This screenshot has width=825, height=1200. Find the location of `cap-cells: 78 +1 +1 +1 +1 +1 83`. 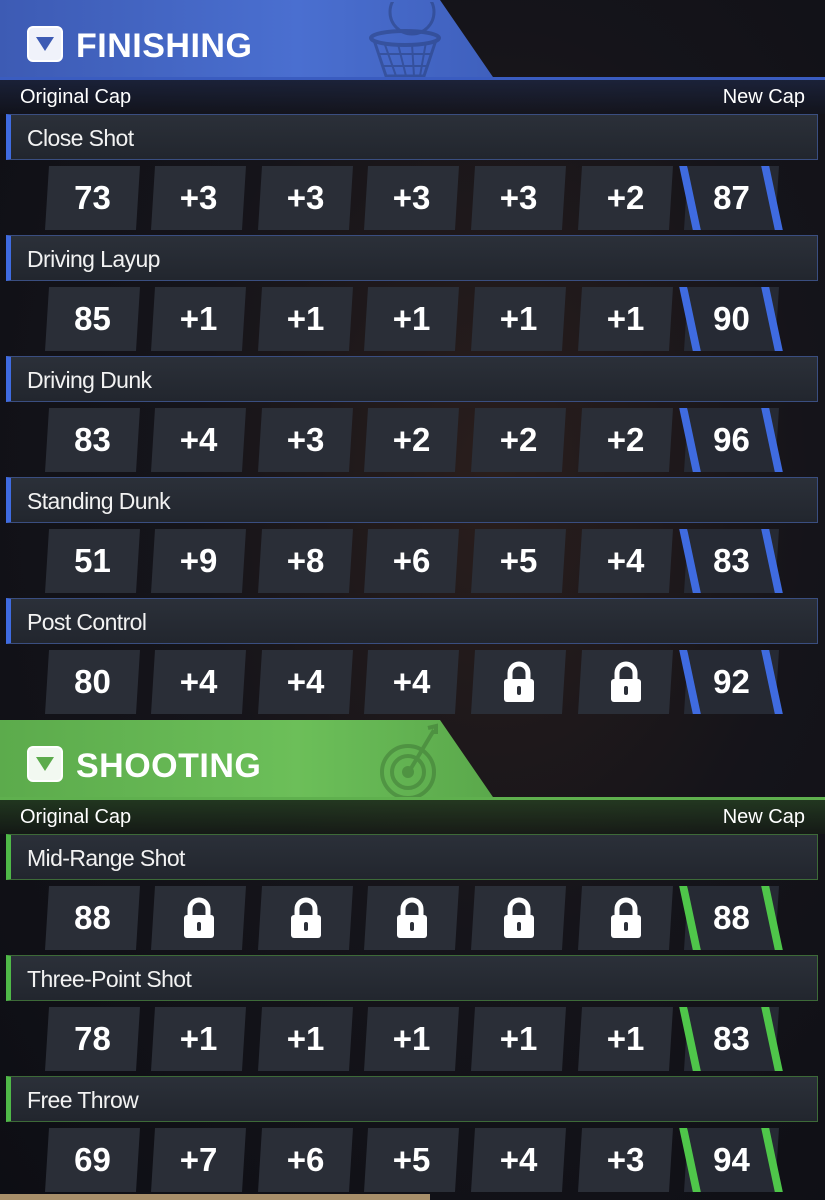

cap-cells: 78 +1 +1 +1 +1 +1 83 is located at coordinates (412, 1039).